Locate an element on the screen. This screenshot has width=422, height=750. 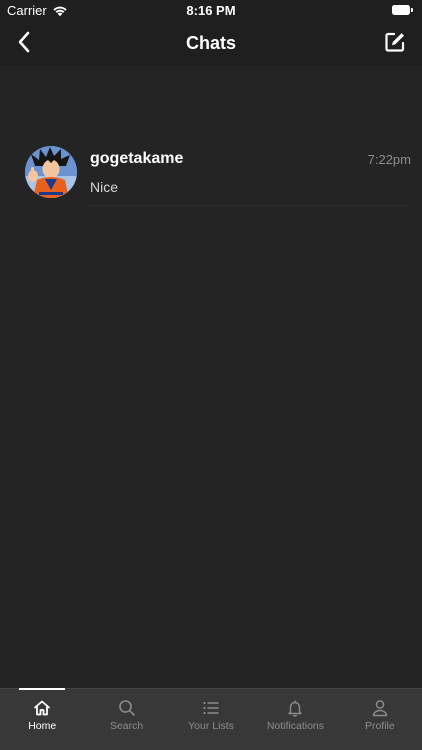
home-icon is located at coordinates (42, 708).